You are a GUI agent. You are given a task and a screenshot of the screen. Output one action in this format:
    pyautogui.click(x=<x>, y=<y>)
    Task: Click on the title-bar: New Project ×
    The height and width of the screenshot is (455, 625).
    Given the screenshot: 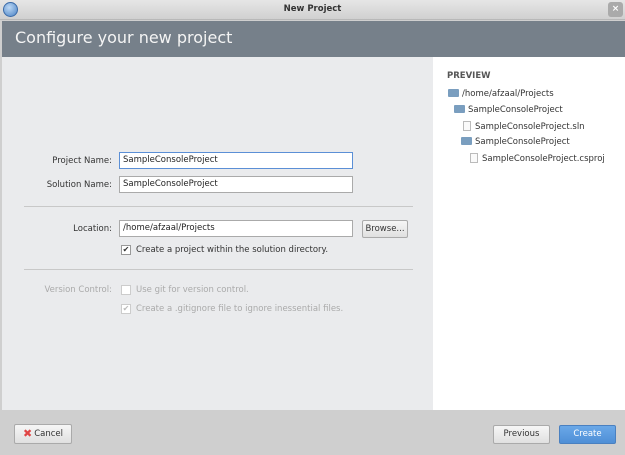 What is the action you would take?
    pyautogui.click(x=312, y=10)
    